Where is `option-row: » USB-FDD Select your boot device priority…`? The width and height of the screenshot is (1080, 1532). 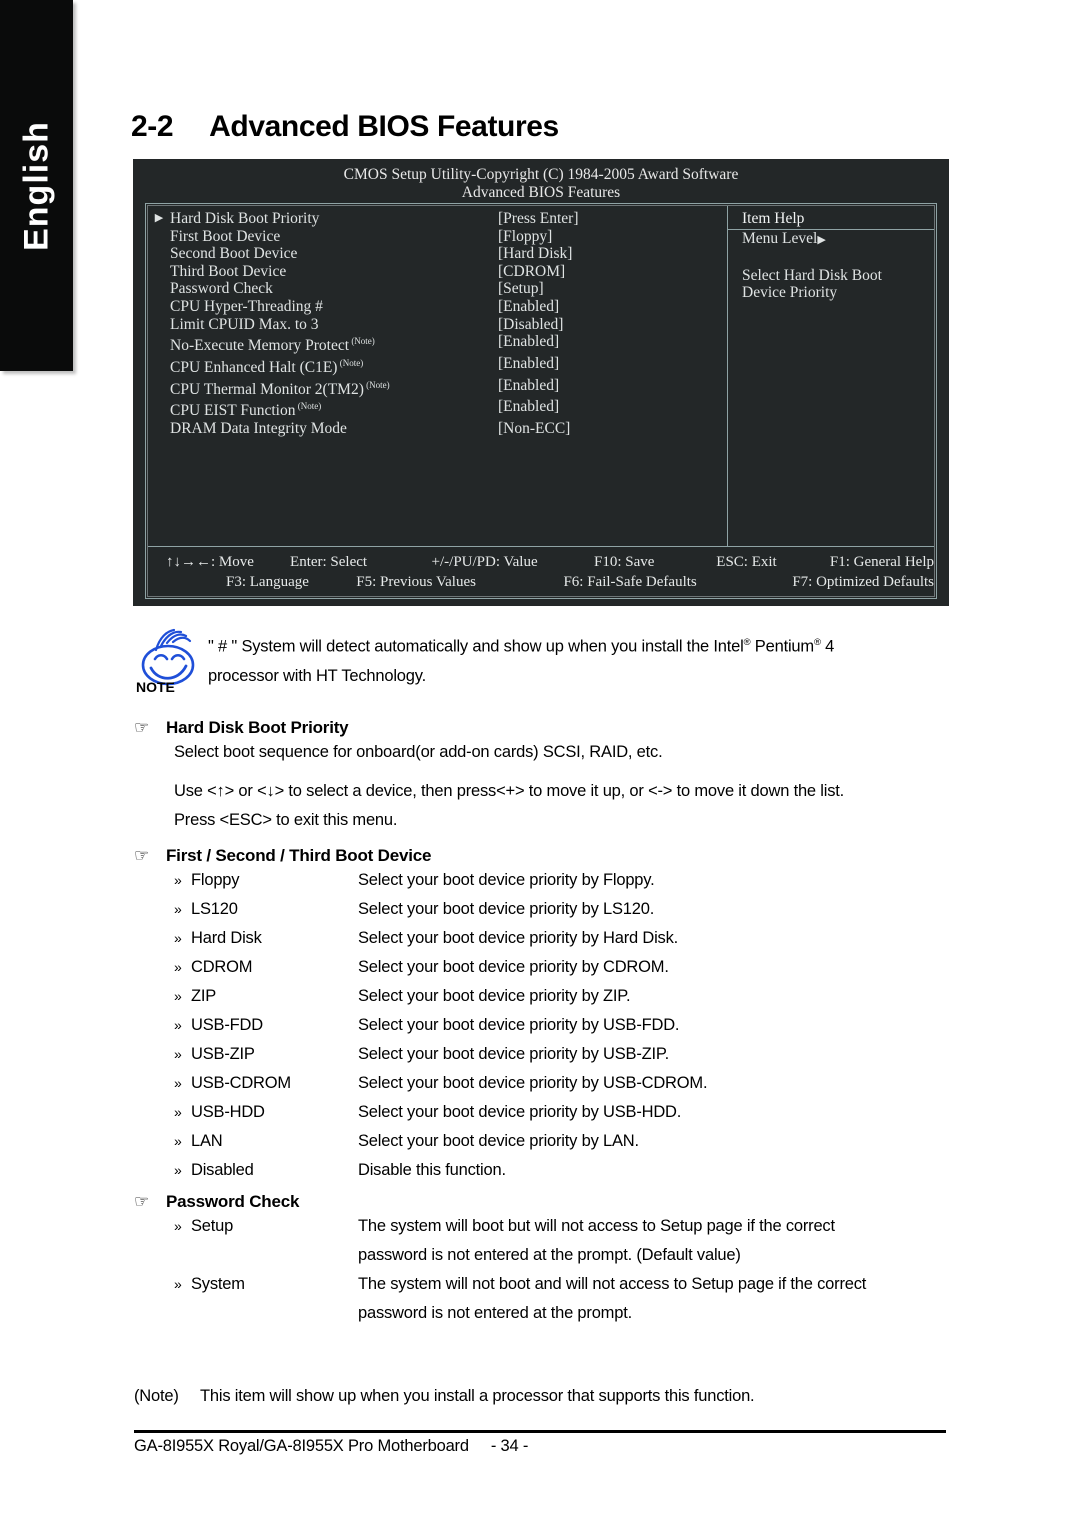
option-row: » USB-FDD Select your boot device priority… is located at coordinates (584, 1025).